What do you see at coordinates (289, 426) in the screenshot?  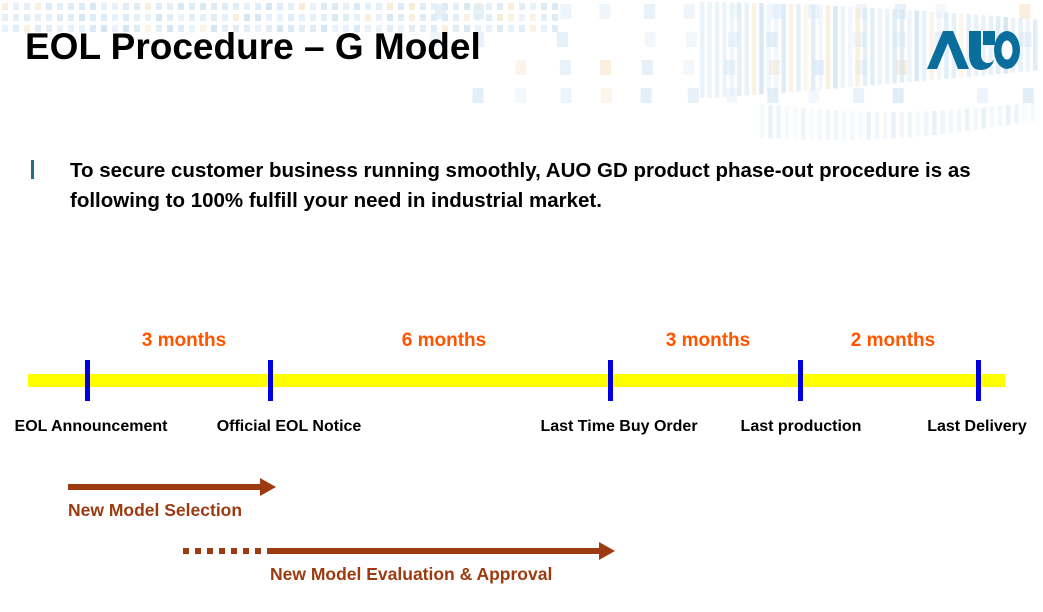 I see `timeline-milestone-label: Official EOL Notice` at bounding box center [289, 426].